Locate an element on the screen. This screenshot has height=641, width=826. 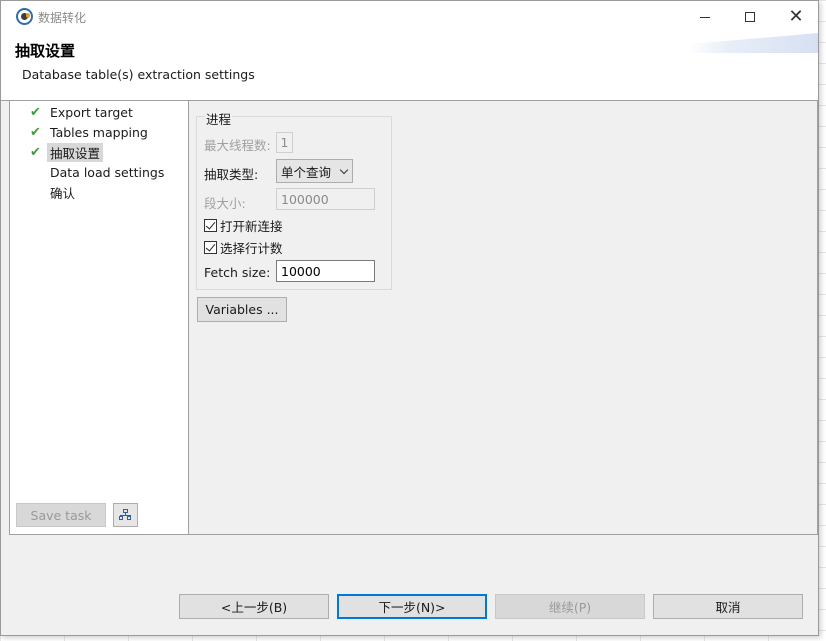
close-icon: ✕ is located at coordinates (796, 16).